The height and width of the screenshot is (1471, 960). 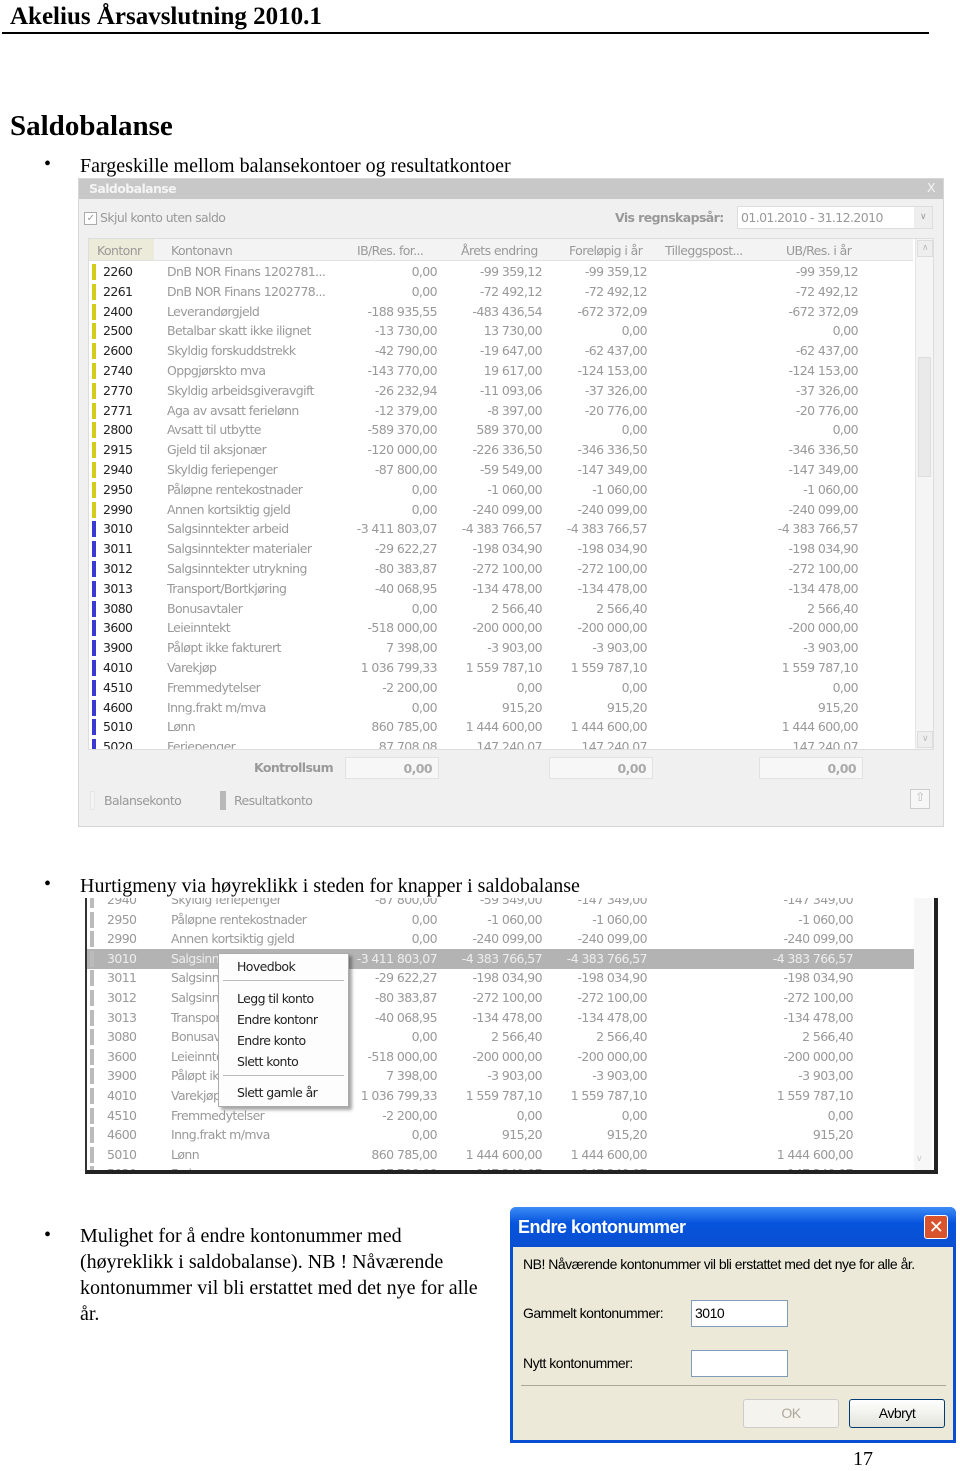 I want to click on arets-endring-value: 19 617,00, so click(x=513, y=370).